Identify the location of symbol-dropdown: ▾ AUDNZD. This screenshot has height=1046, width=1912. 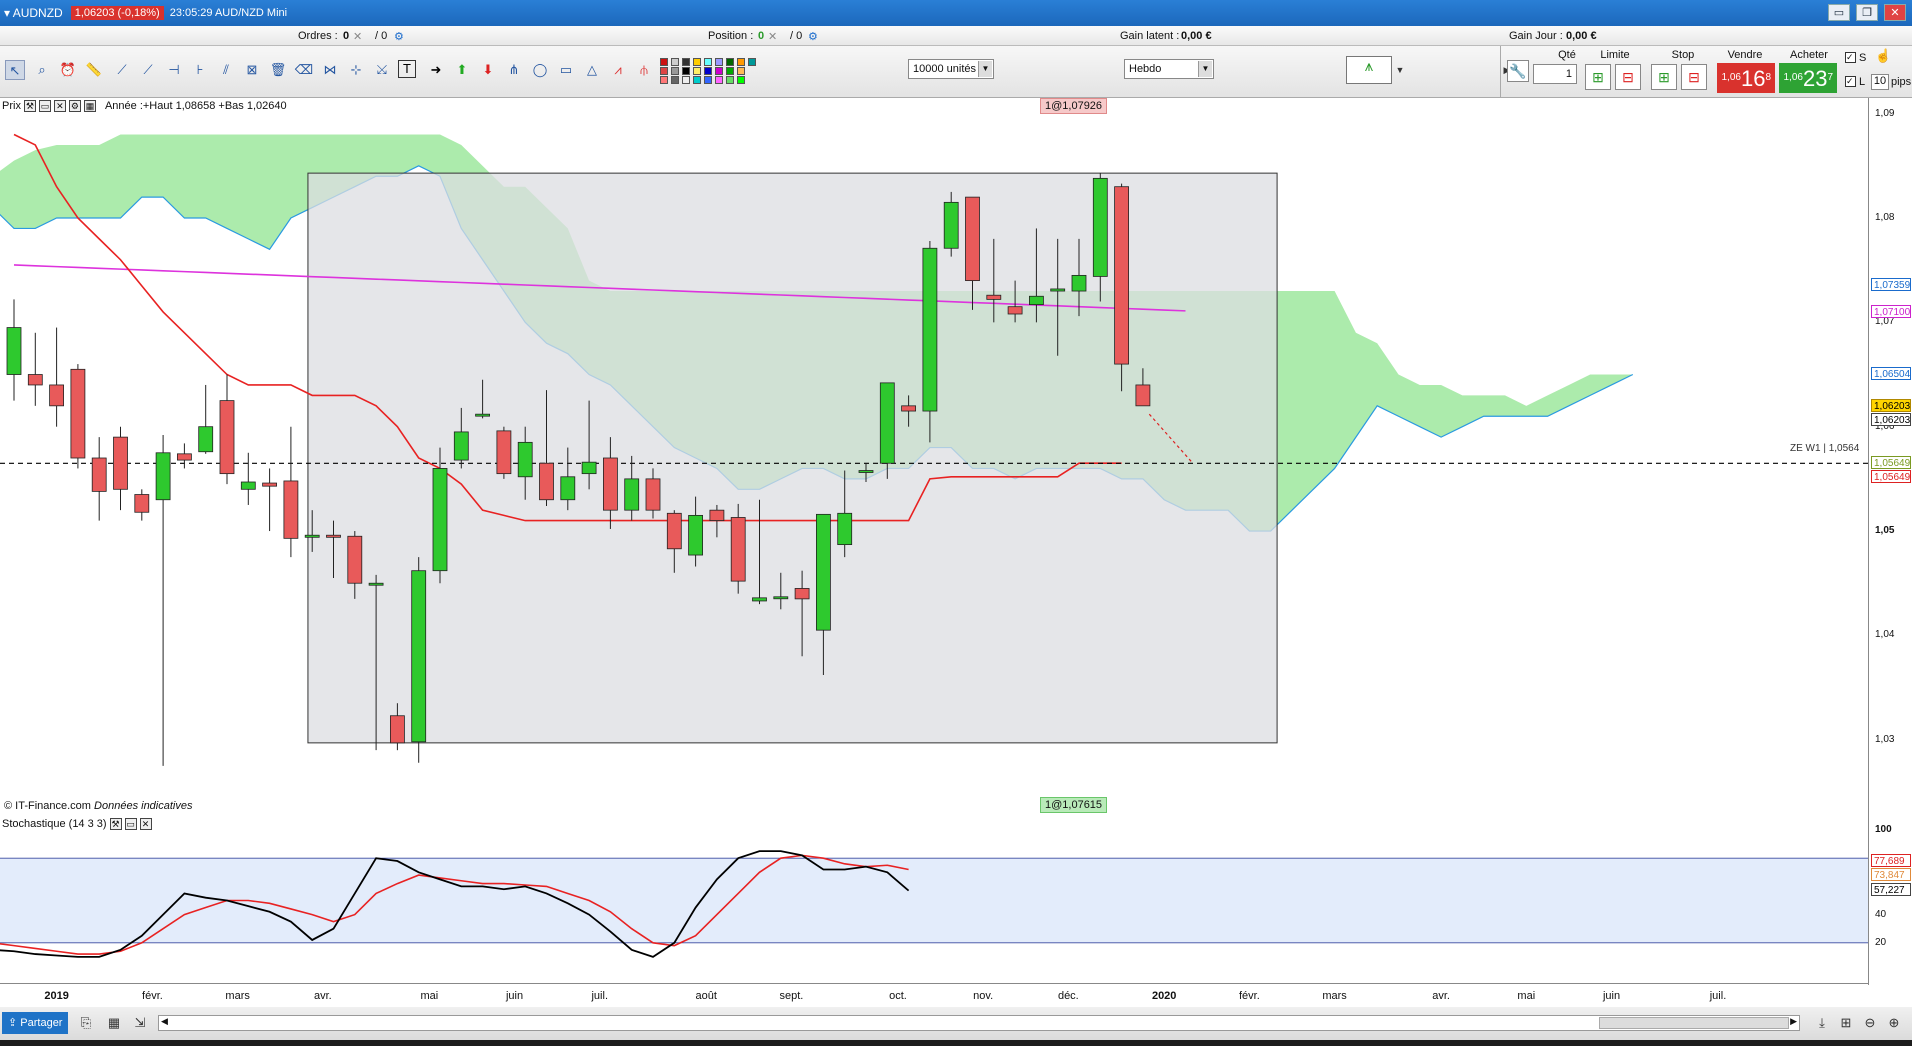
(33, 13).